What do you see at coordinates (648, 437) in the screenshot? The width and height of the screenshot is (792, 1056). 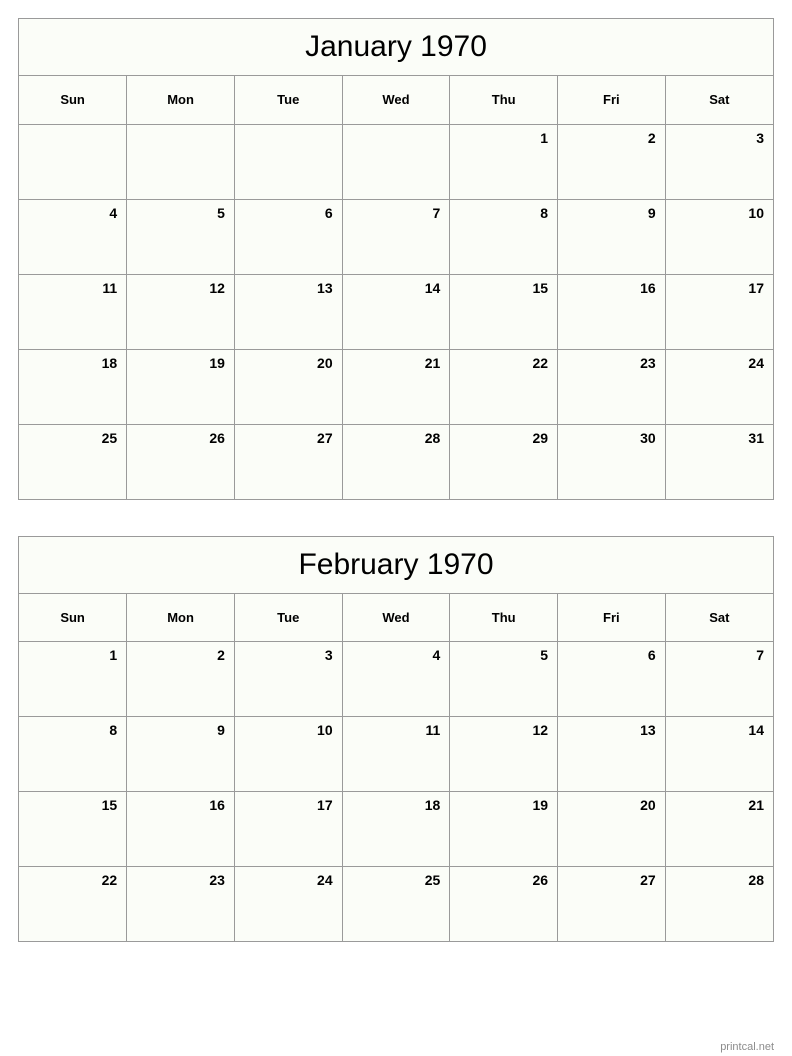 I see `day-number: 30` at bounding box center [648, 437].